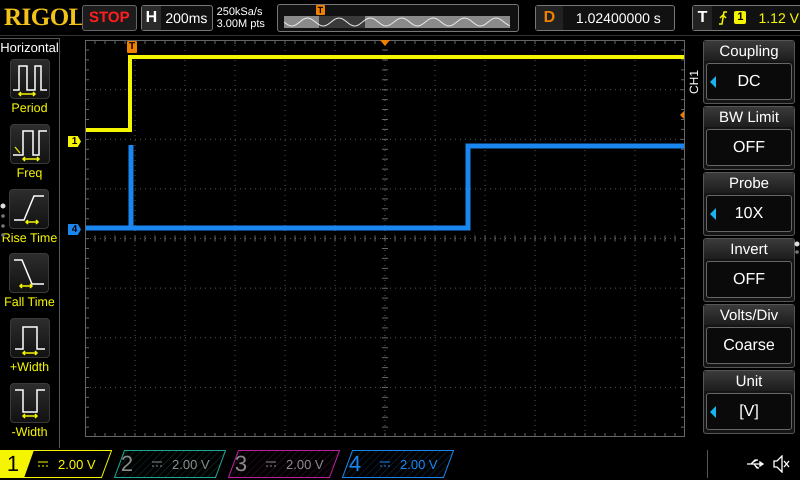 This screenshot has height=480, width=800. I want to click on menu-value-button: 10X, so click(749, 213).